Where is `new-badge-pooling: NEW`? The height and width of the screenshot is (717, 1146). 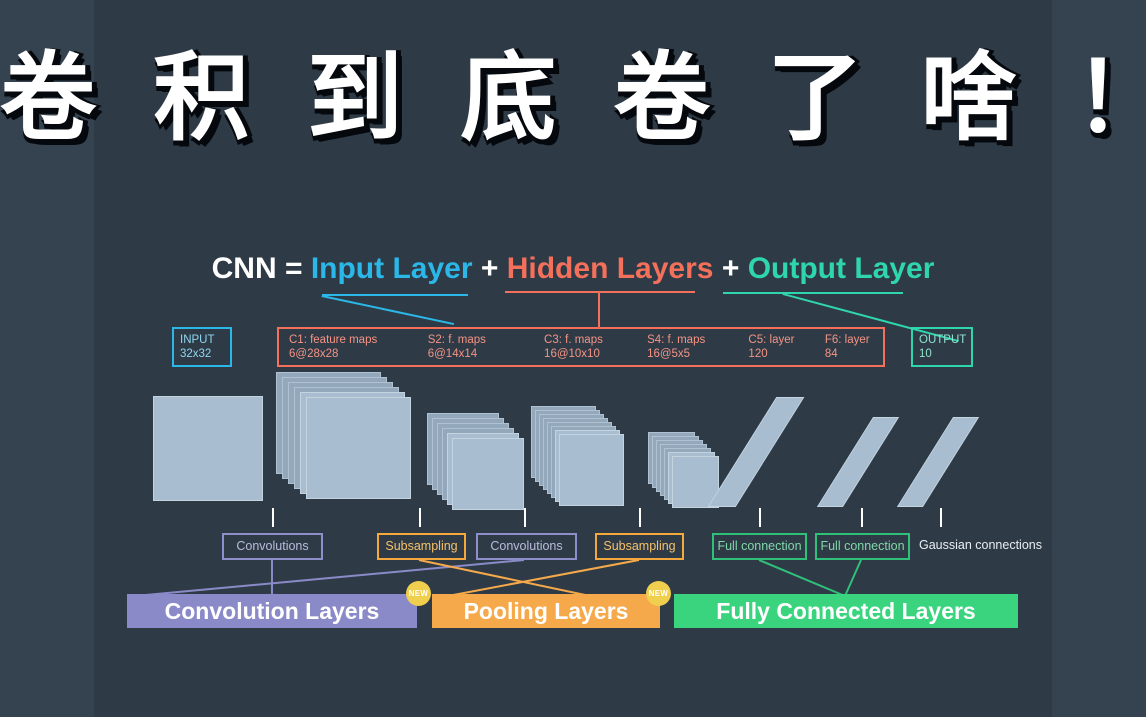
new-badge-pooling: NEW is located at coordinates (658, 593).